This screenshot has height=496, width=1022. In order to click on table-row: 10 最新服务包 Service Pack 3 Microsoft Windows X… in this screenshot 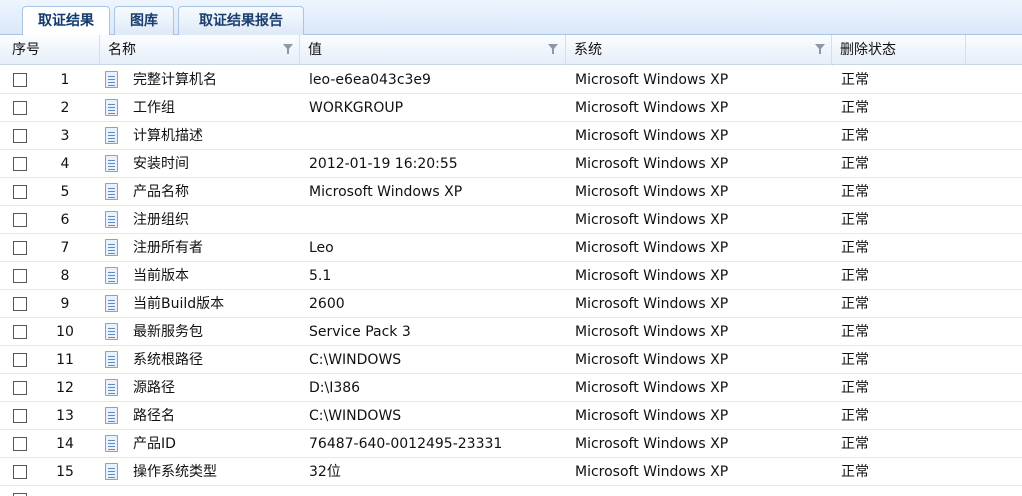, I will do `click(511, 332)`.